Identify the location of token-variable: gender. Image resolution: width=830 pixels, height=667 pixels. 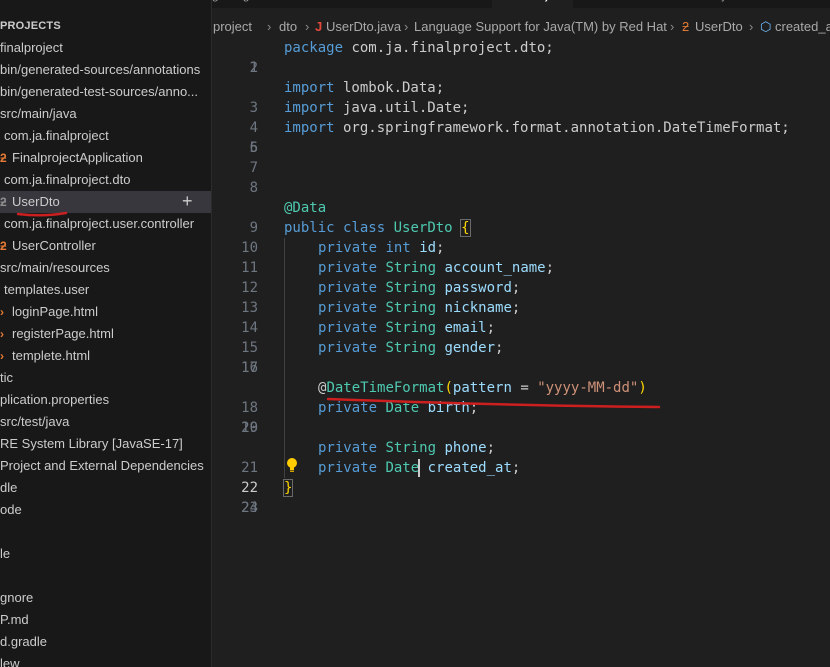
(470, 348).